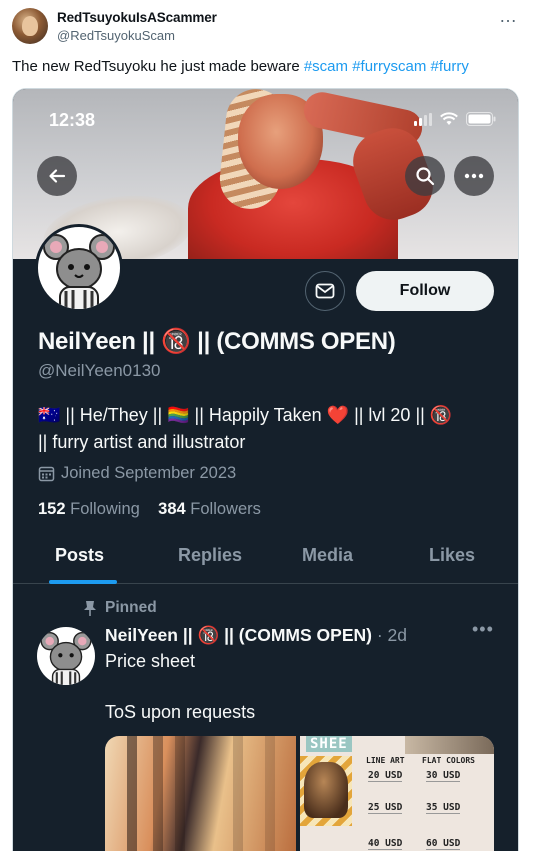  Describe the element at coordinates (79, 555) in the screenshot. I see `tab-posts: Posts` at that location.